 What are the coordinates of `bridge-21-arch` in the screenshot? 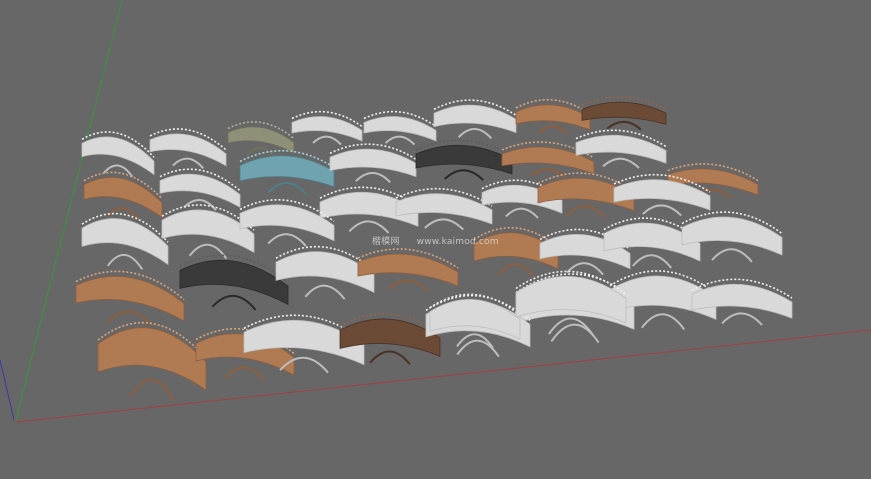 It's located at (662, 210).